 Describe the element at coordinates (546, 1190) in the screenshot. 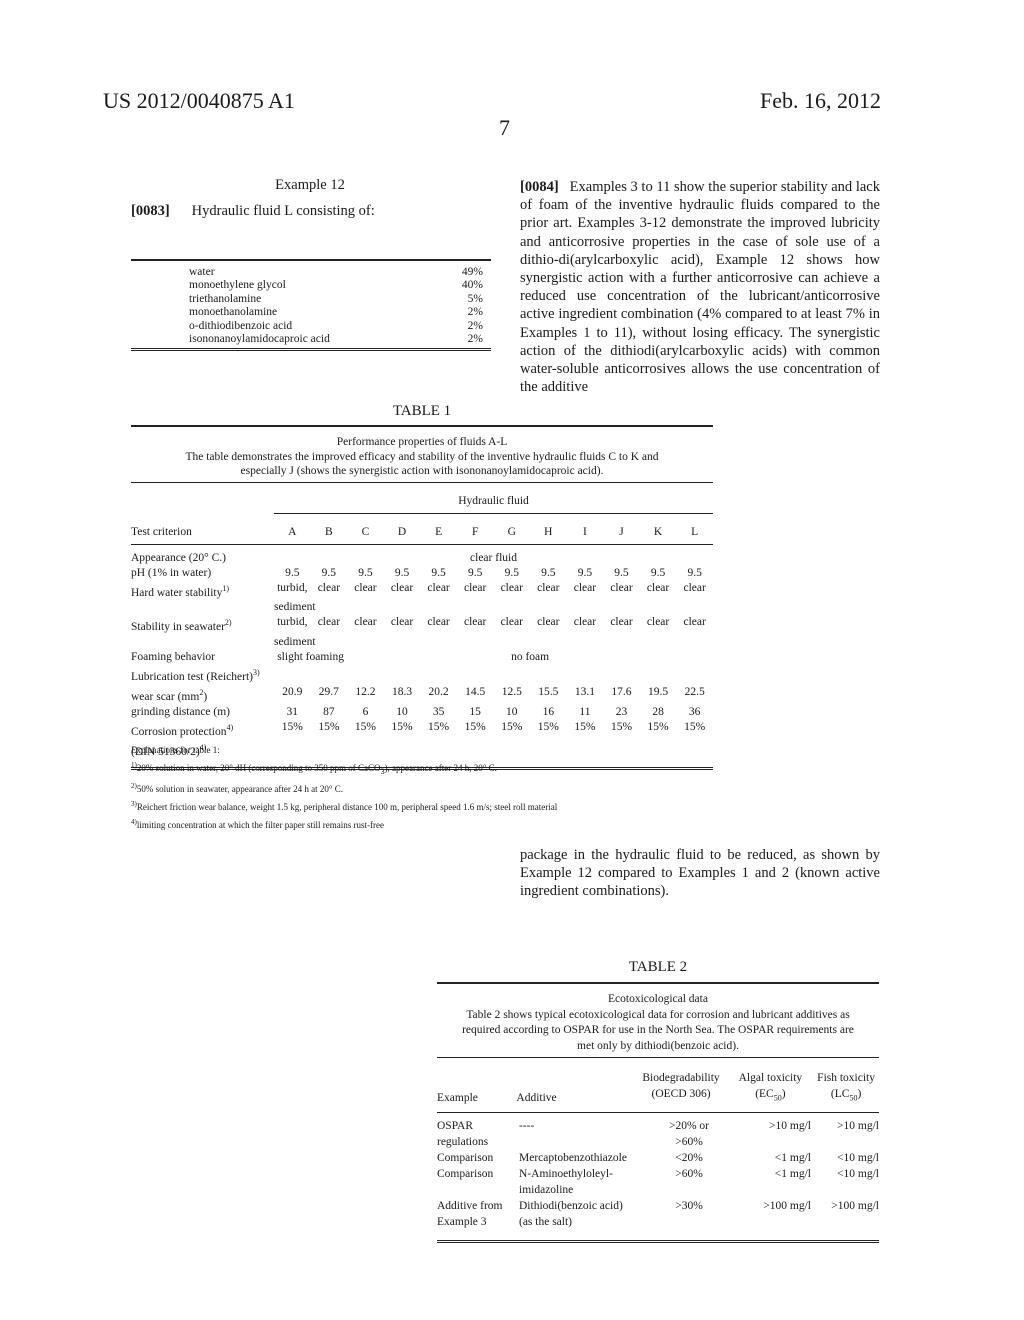

I see `cell-line: imidazoline` at that location.